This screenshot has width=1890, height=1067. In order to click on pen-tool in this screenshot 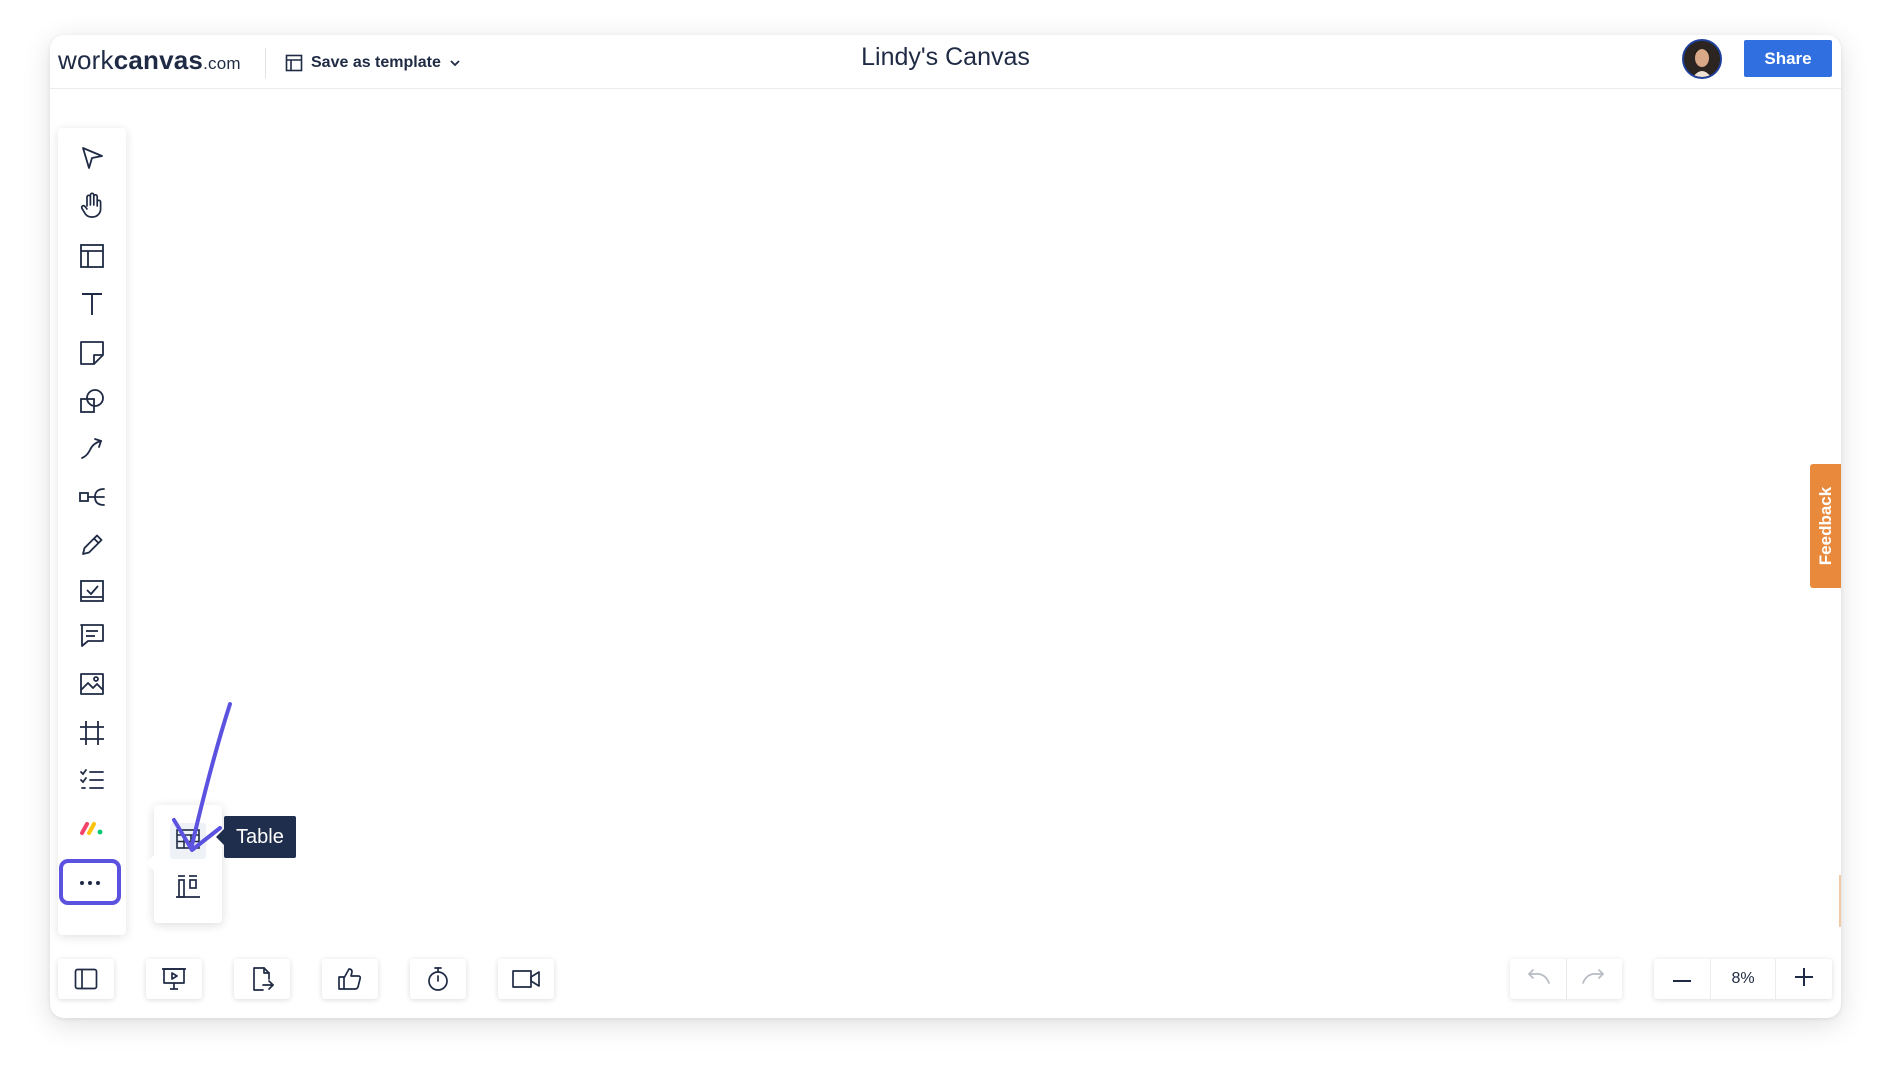, I will do `click(92, 545)`.